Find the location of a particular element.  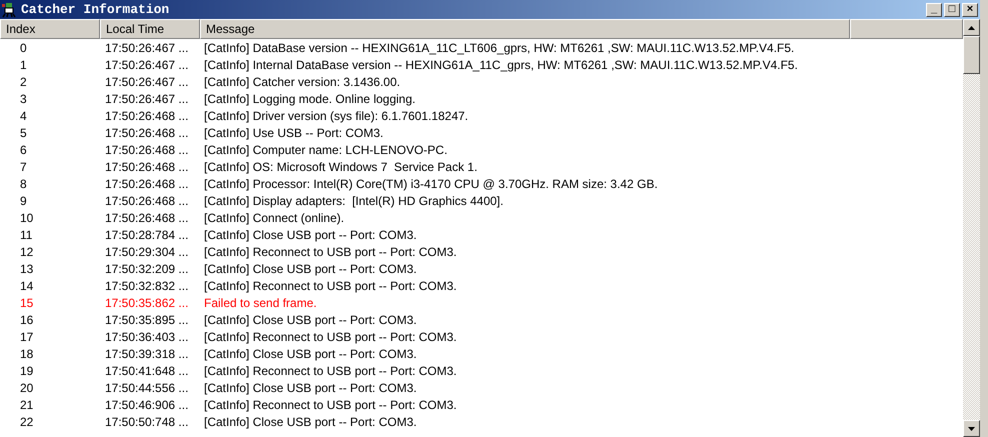

table-cell-text: 7 is located at coordinates (23, 167).